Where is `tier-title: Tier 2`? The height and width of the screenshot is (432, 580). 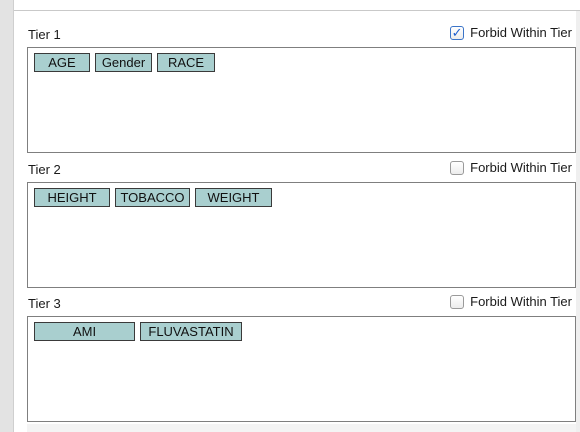
tier-title: Tier 2 is located at coordinates (44, 169).